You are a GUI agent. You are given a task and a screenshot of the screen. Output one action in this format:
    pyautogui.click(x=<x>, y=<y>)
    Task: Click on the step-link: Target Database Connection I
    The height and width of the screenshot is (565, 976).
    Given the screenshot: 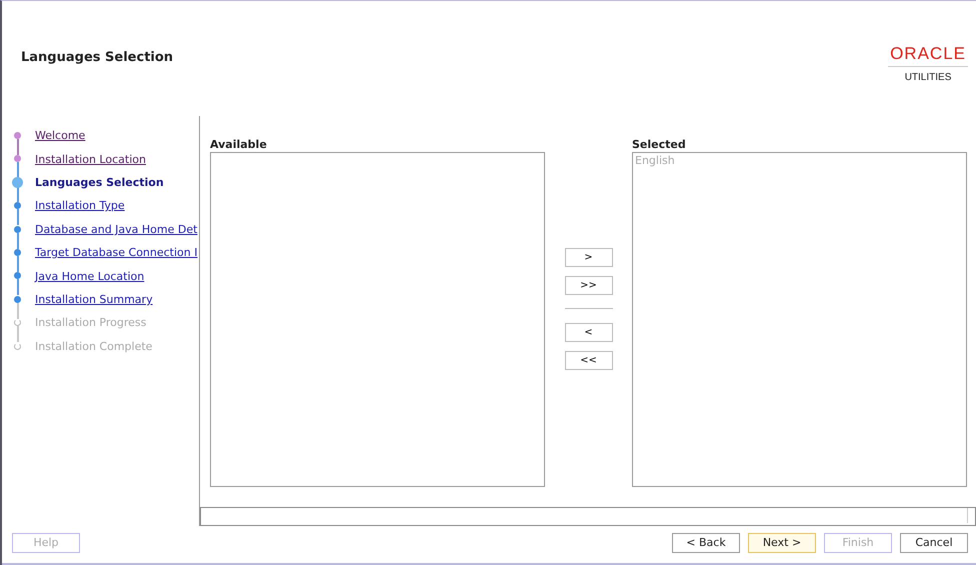 What is the action you would take?
    pyautogui.click(x=116, y=253)
    